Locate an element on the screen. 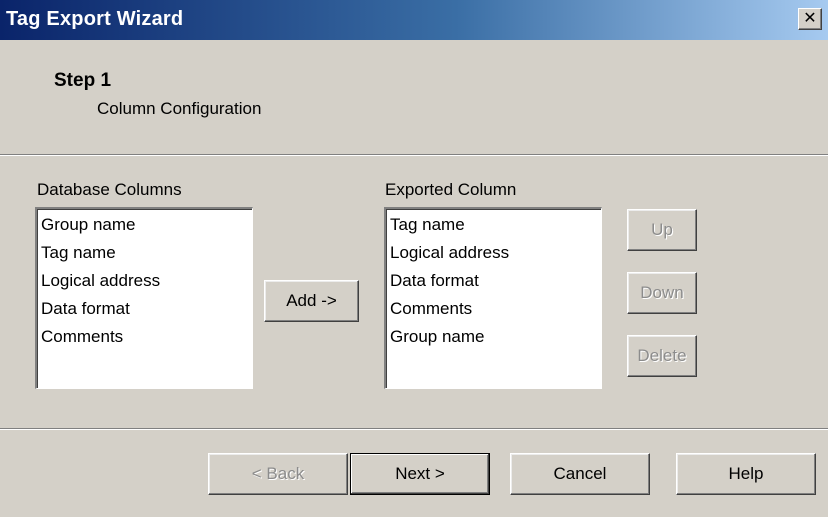 The height and width of the screenshot is (517, 828). next-button: Next > is located at coordinates (420, 474).